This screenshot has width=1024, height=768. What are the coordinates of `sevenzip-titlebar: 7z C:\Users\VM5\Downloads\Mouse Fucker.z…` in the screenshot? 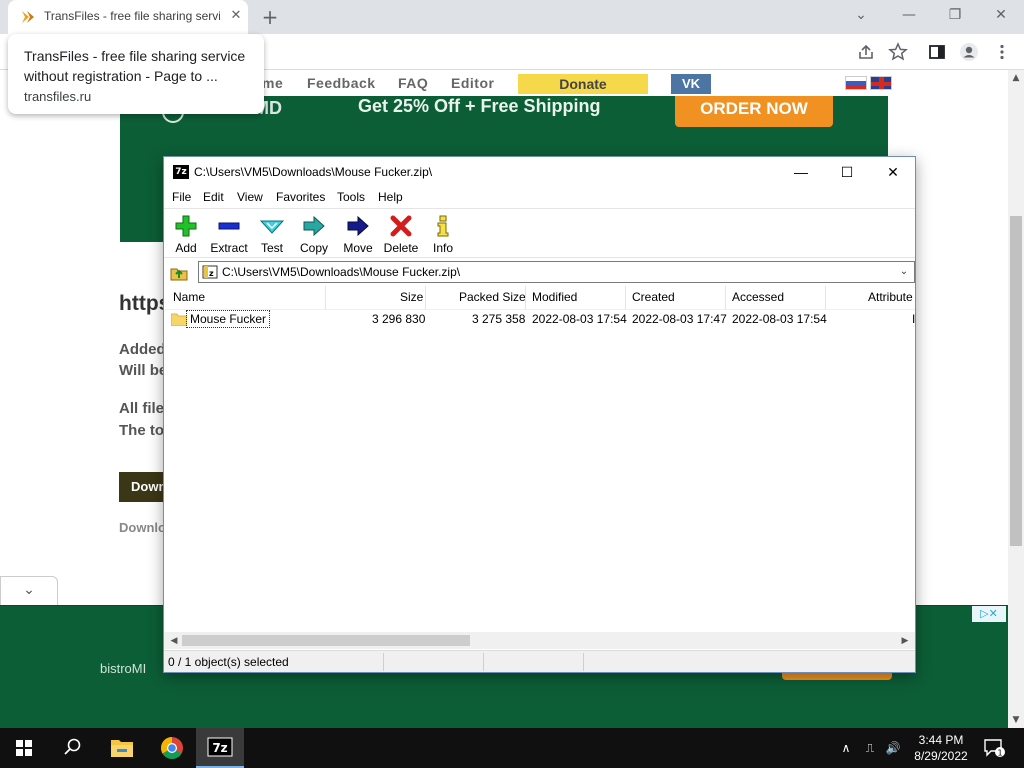 It's located at (539, 172).